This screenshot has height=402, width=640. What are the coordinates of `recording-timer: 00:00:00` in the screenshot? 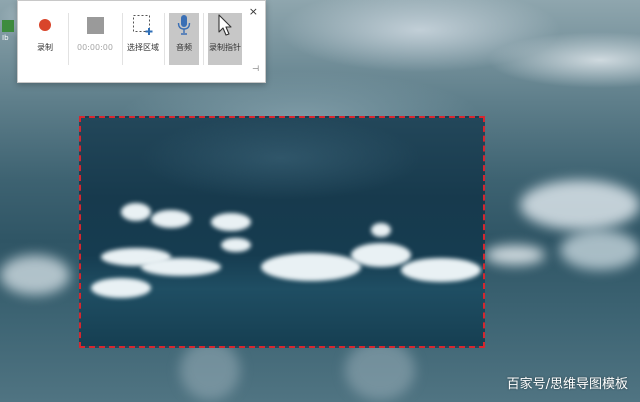 It's located at (95, 47).